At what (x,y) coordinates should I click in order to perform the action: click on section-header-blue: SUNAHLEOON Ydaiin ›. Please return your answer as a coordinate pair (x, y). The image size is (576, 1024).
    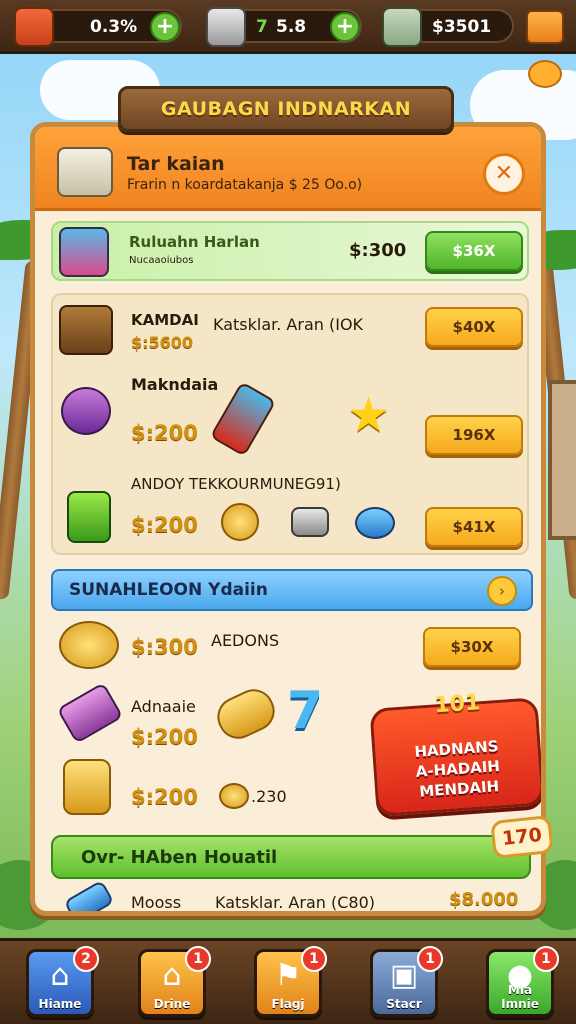
    Looking at the image, I should click on (292, 590).